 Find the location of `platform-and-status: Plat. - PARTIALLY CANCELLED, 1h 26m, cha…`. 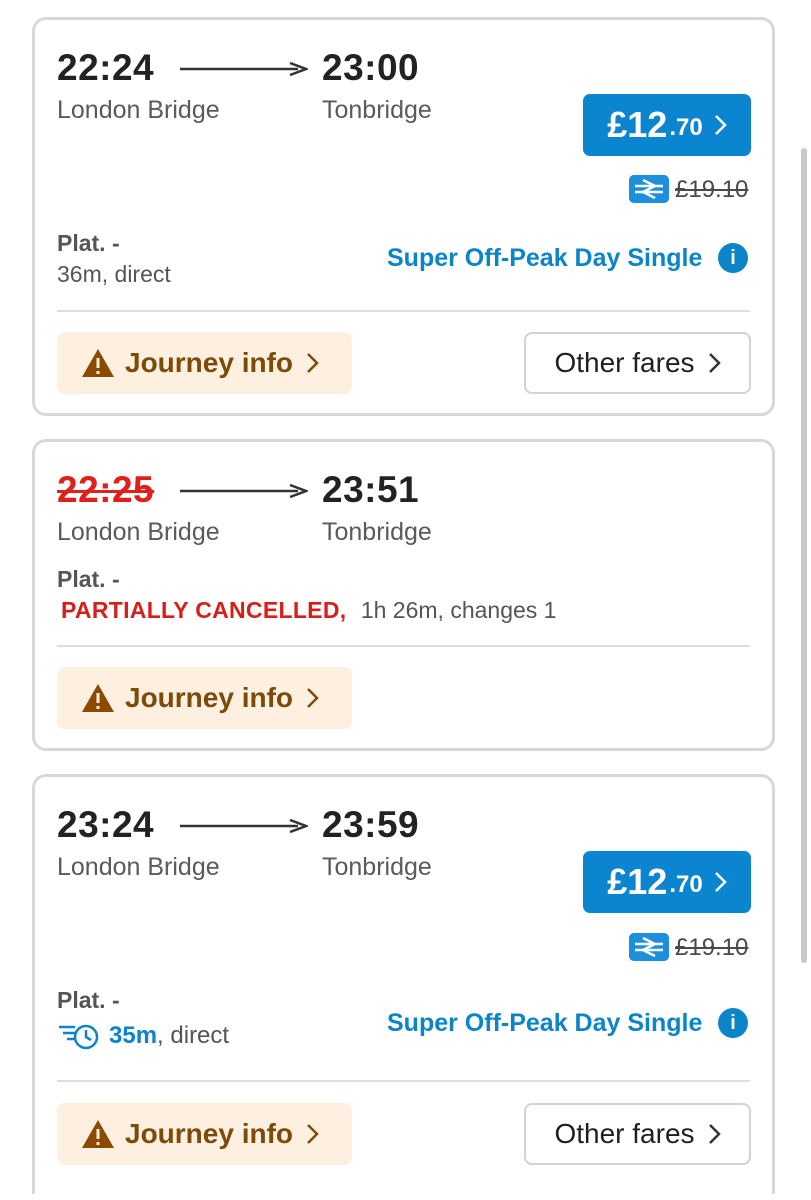

platform-and-status: Plat. - PARTIALLY CANCELLED, 1h 26m, cha… is located at coordinates (306, 595).